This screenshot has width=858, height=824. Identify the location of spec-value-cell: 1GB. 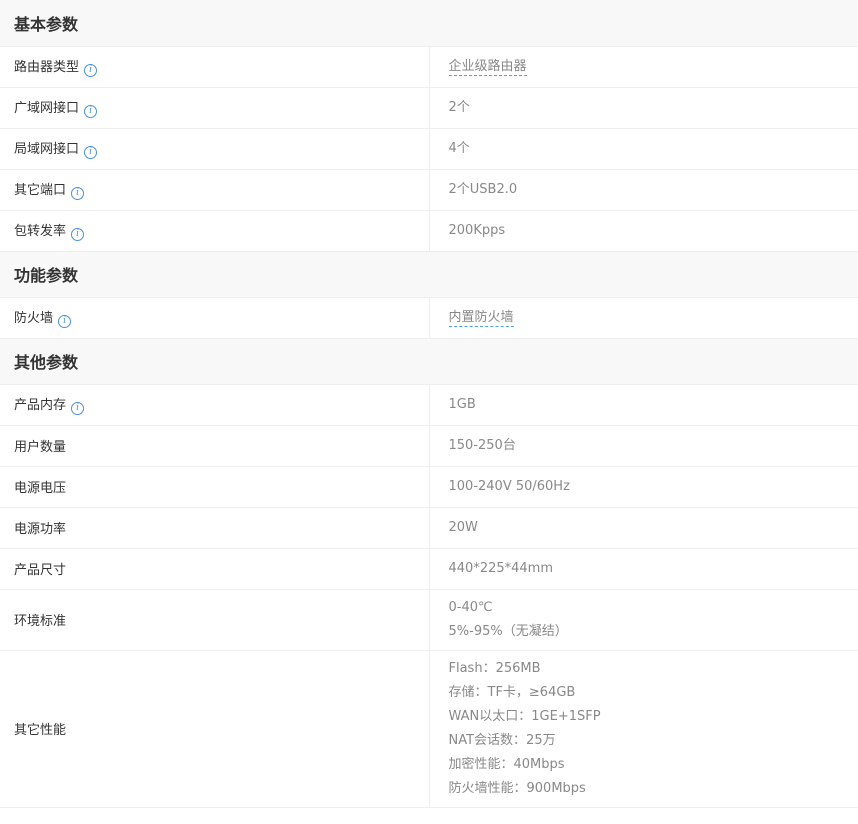
(643, 405).